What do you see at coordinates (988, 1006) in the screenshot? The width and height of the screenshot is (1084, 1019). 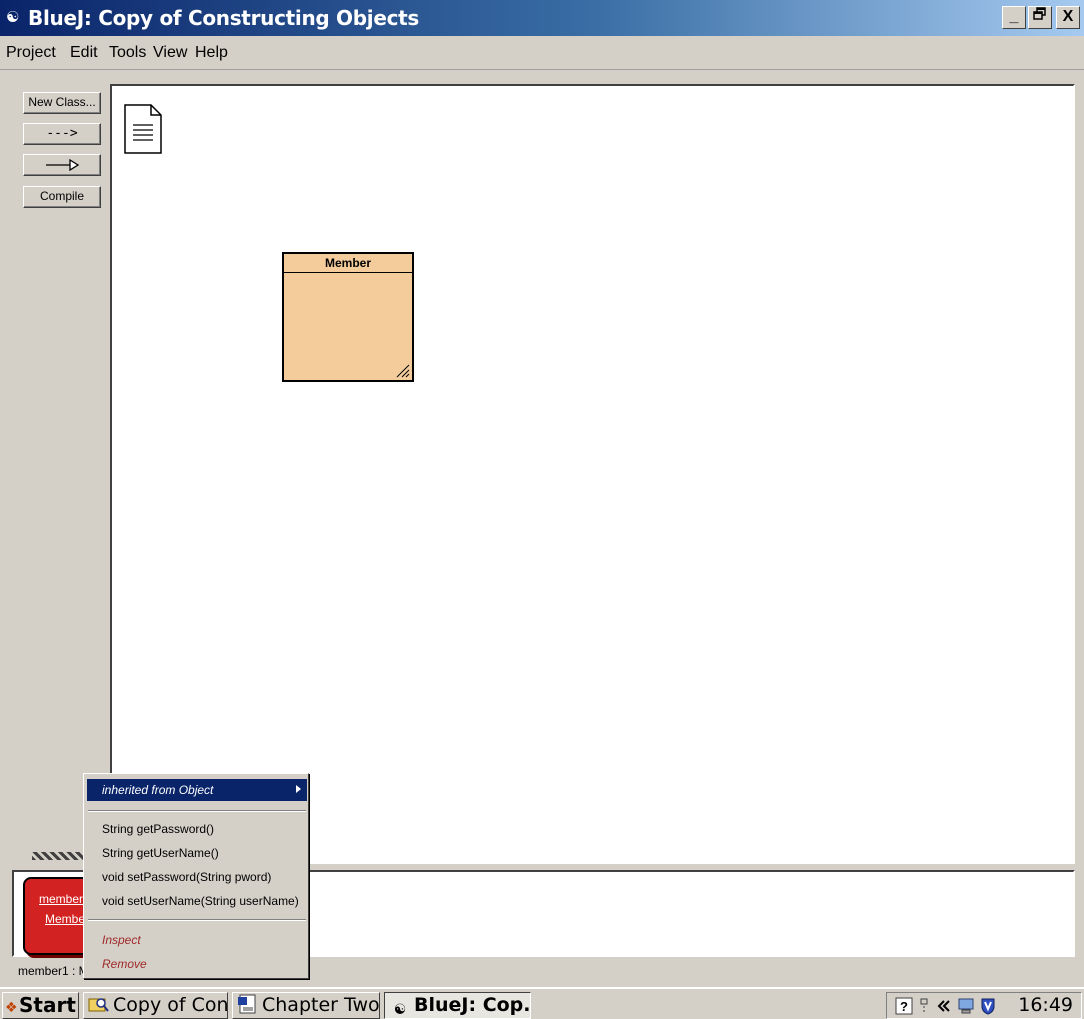 I see `antivirus-shield-icon` at bounding box center [988, 1006].